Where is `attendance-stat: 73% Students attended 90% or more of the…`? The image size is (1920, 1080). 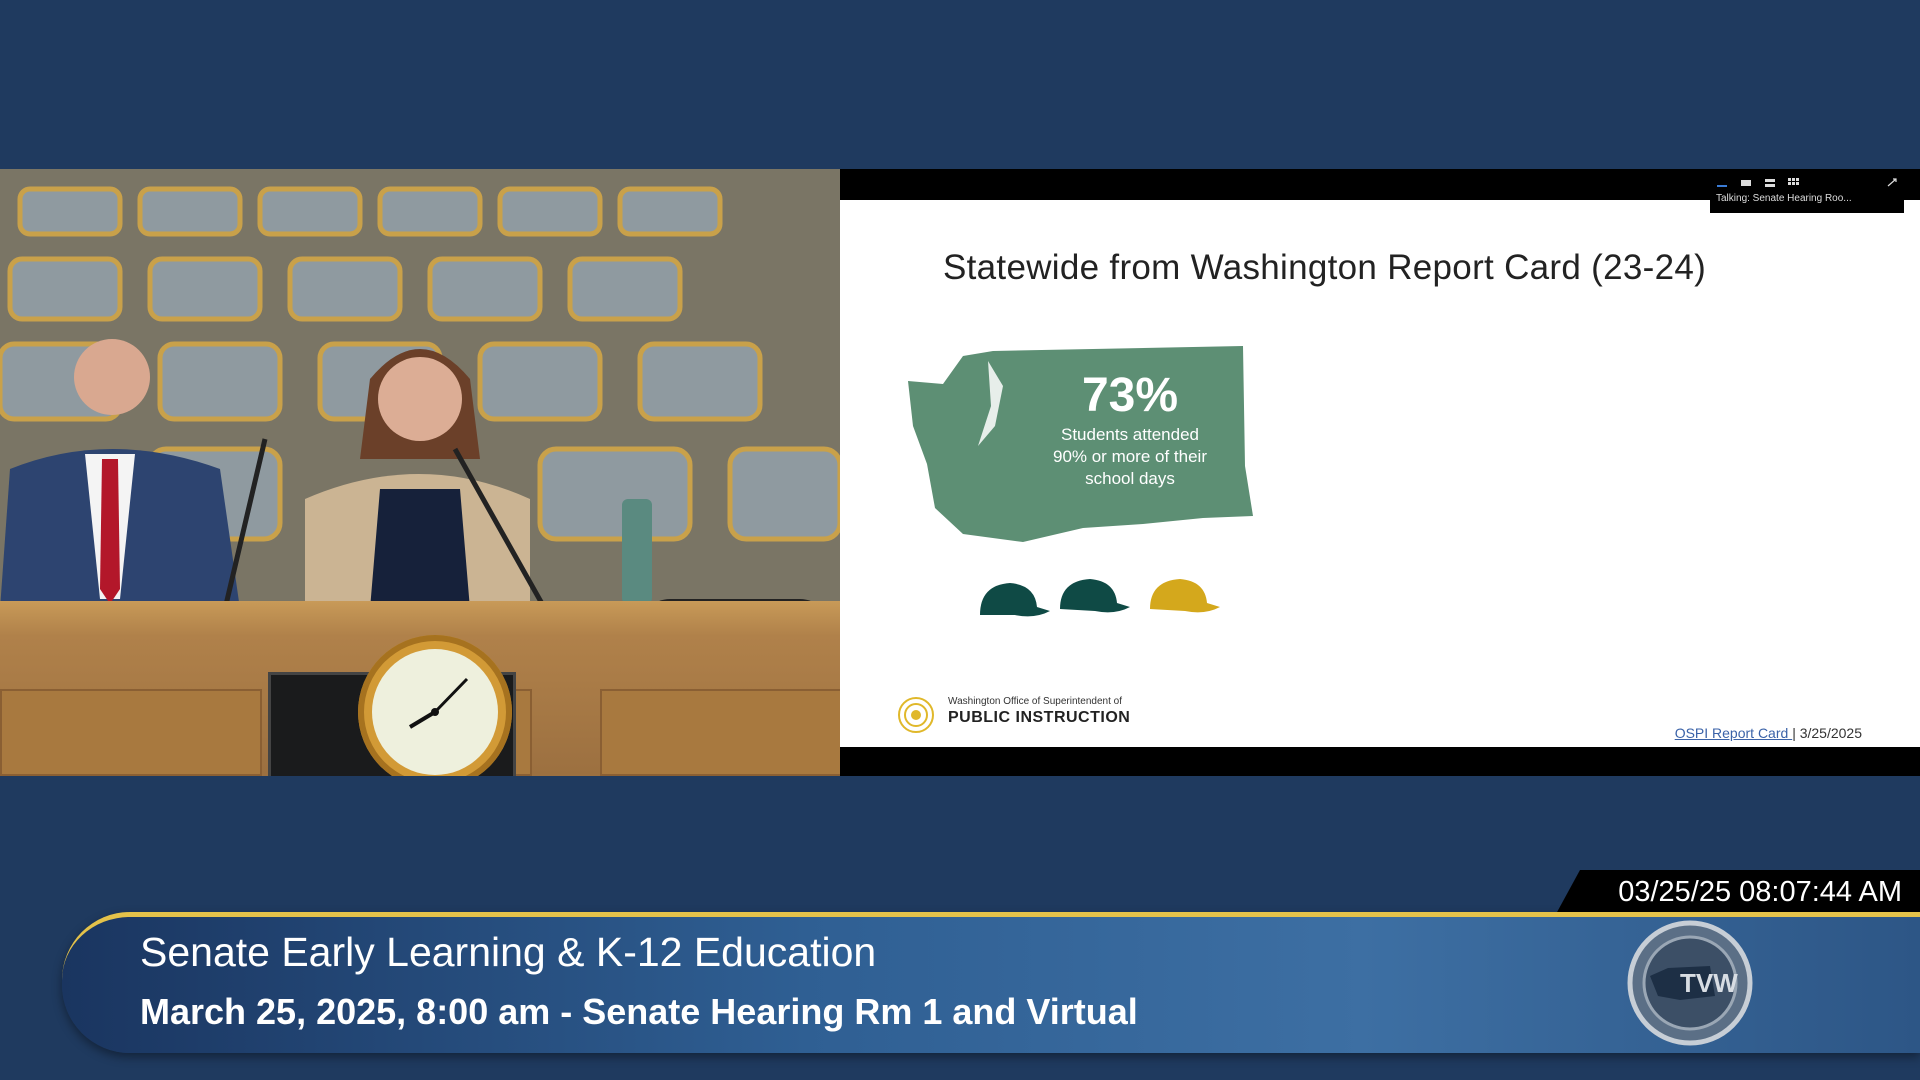 attendance-stat: 73% Students attended 90% or more of the… is located at coordinates (1130, 429).